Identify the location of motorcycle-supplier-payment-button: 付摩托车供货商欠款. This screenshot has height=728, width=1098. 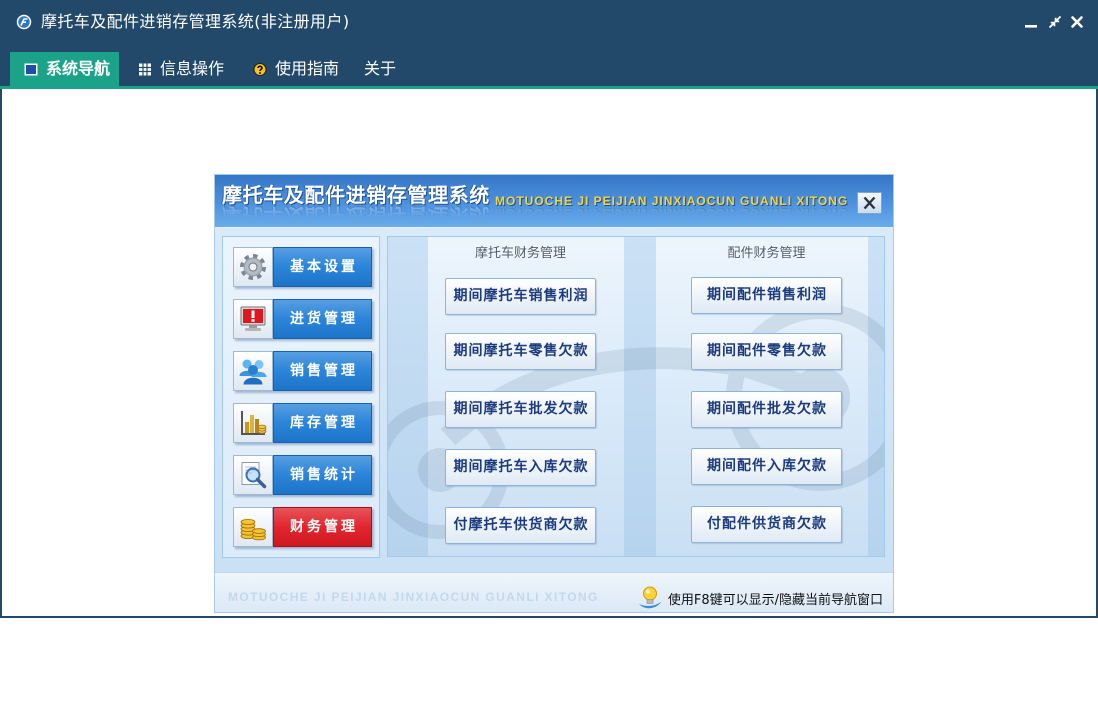
(520, 525).